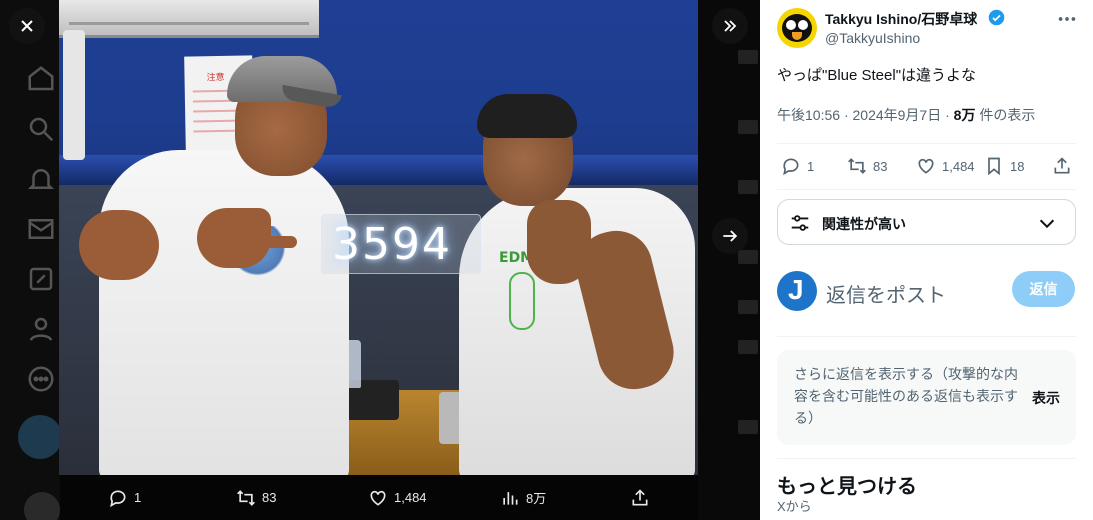  I want to click on tweet-text: やっぱ"Blue Steel"は違うよな, so click(877, 75).